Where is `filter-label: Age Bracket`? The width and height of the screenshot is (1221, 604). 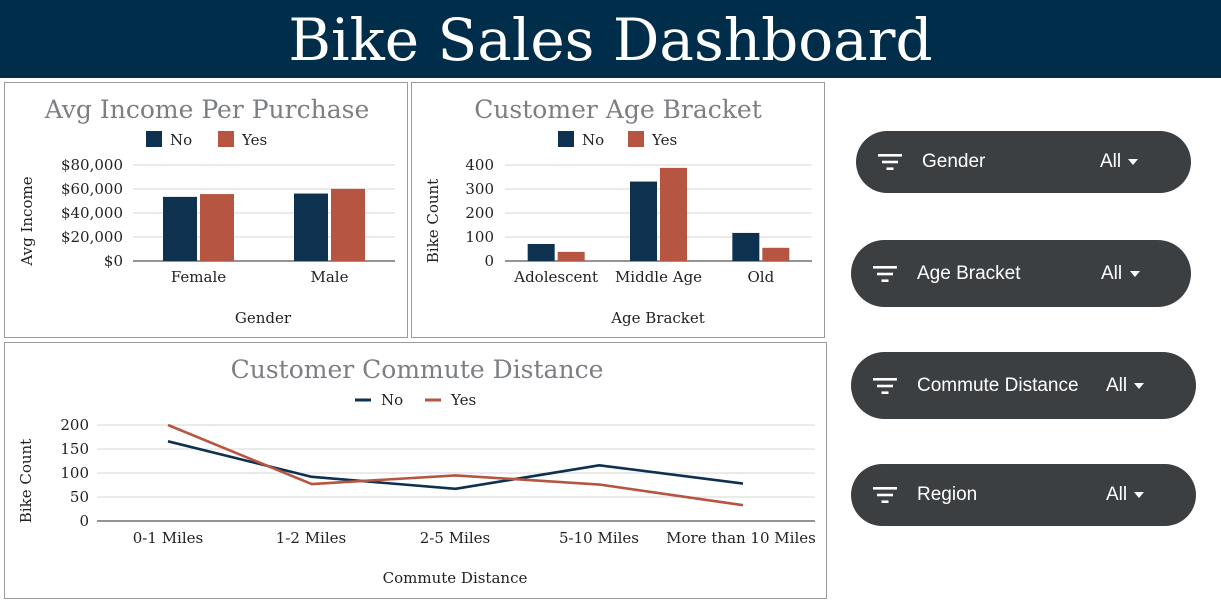
filter-label: Age Bracket is located at coordinates (969, 273).